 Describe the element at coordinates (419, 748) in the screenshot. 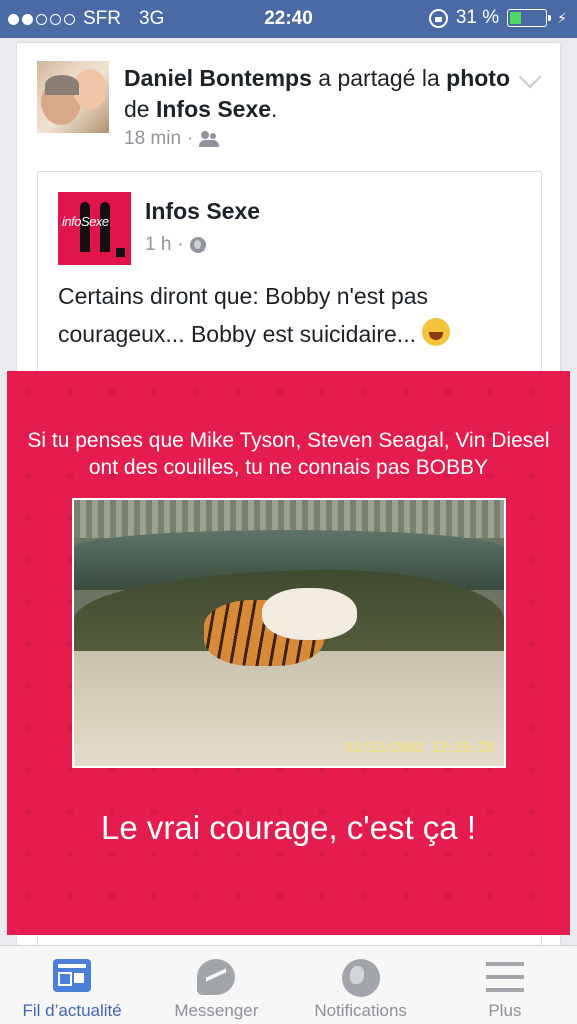

I see `photo-timestamp: 01/13/2002 12:20:28` at that location.